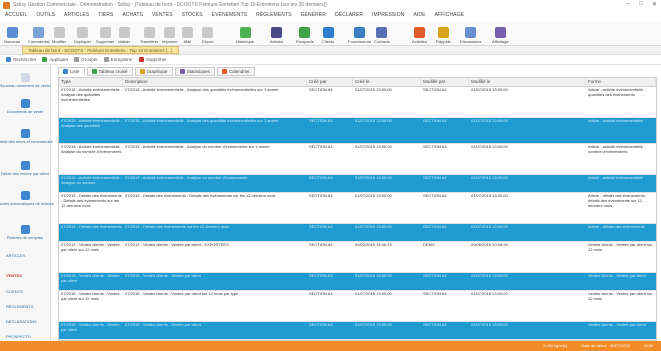 This screenshot has height=351, width=661. I want to click on toolbar-grouper: Grouper, so click(86, 59).